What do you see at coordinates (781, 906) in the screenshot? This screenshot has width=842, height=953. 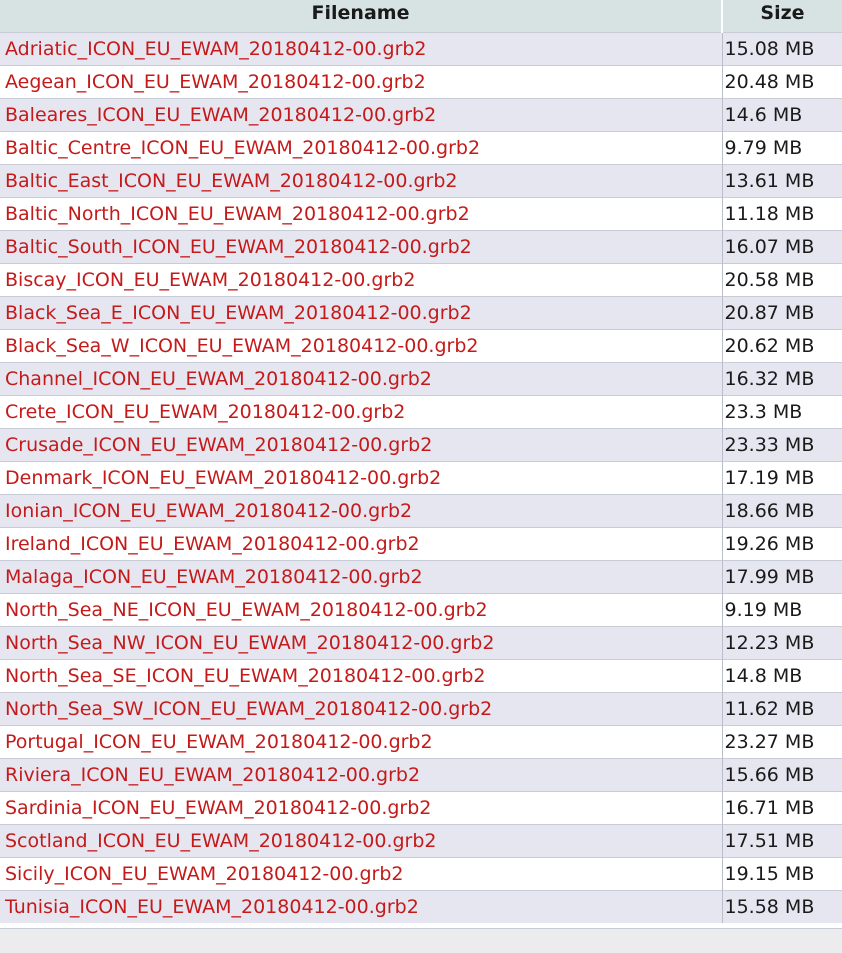 I see `file-size-cell: 15.58 MB` at bounding box center [781, 906].